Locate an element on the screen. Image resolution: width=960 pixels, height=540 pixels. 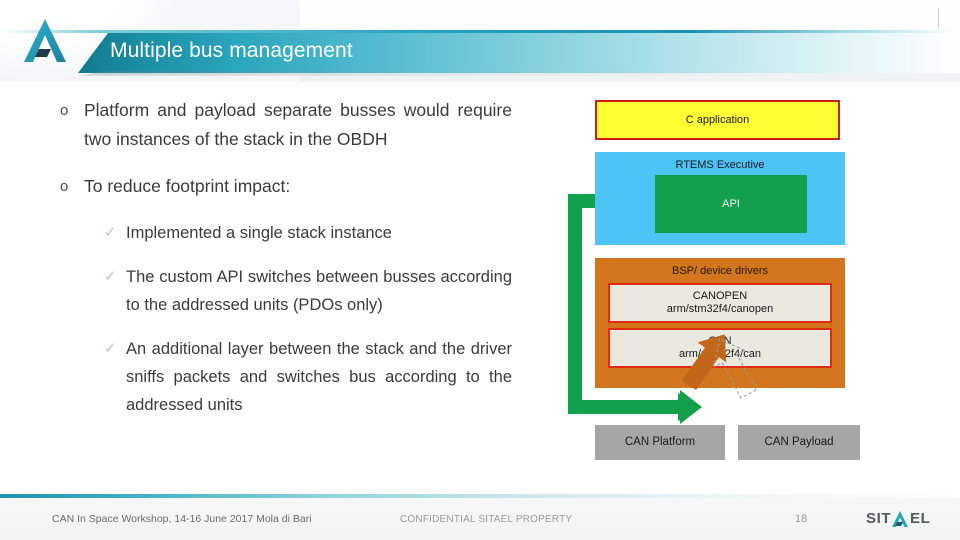
diagram-label: CAN Payload is located at coordinates (799, 442).